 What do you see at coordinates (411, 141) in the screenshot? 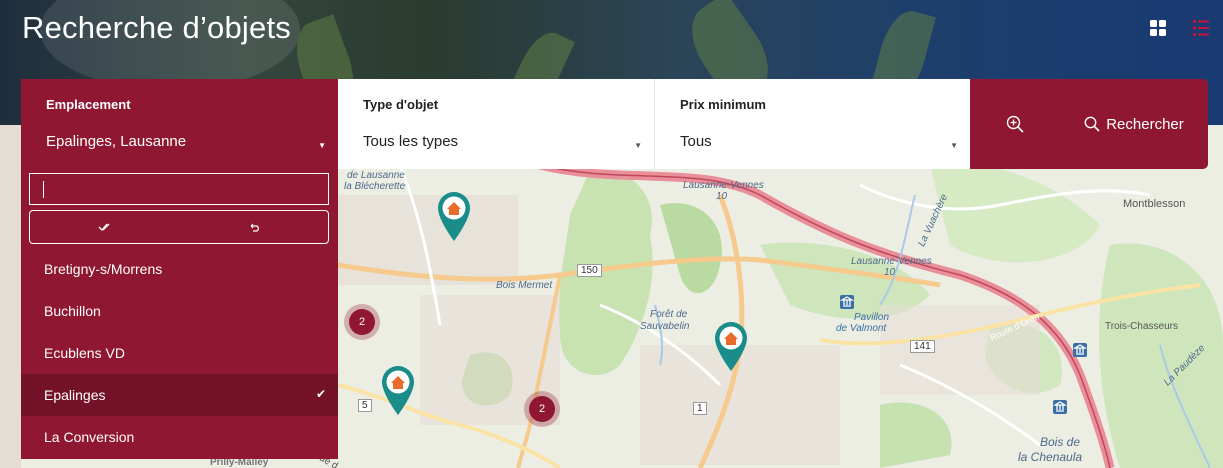
I see `type-value: Tous les types` at bounding box center [411, 141].